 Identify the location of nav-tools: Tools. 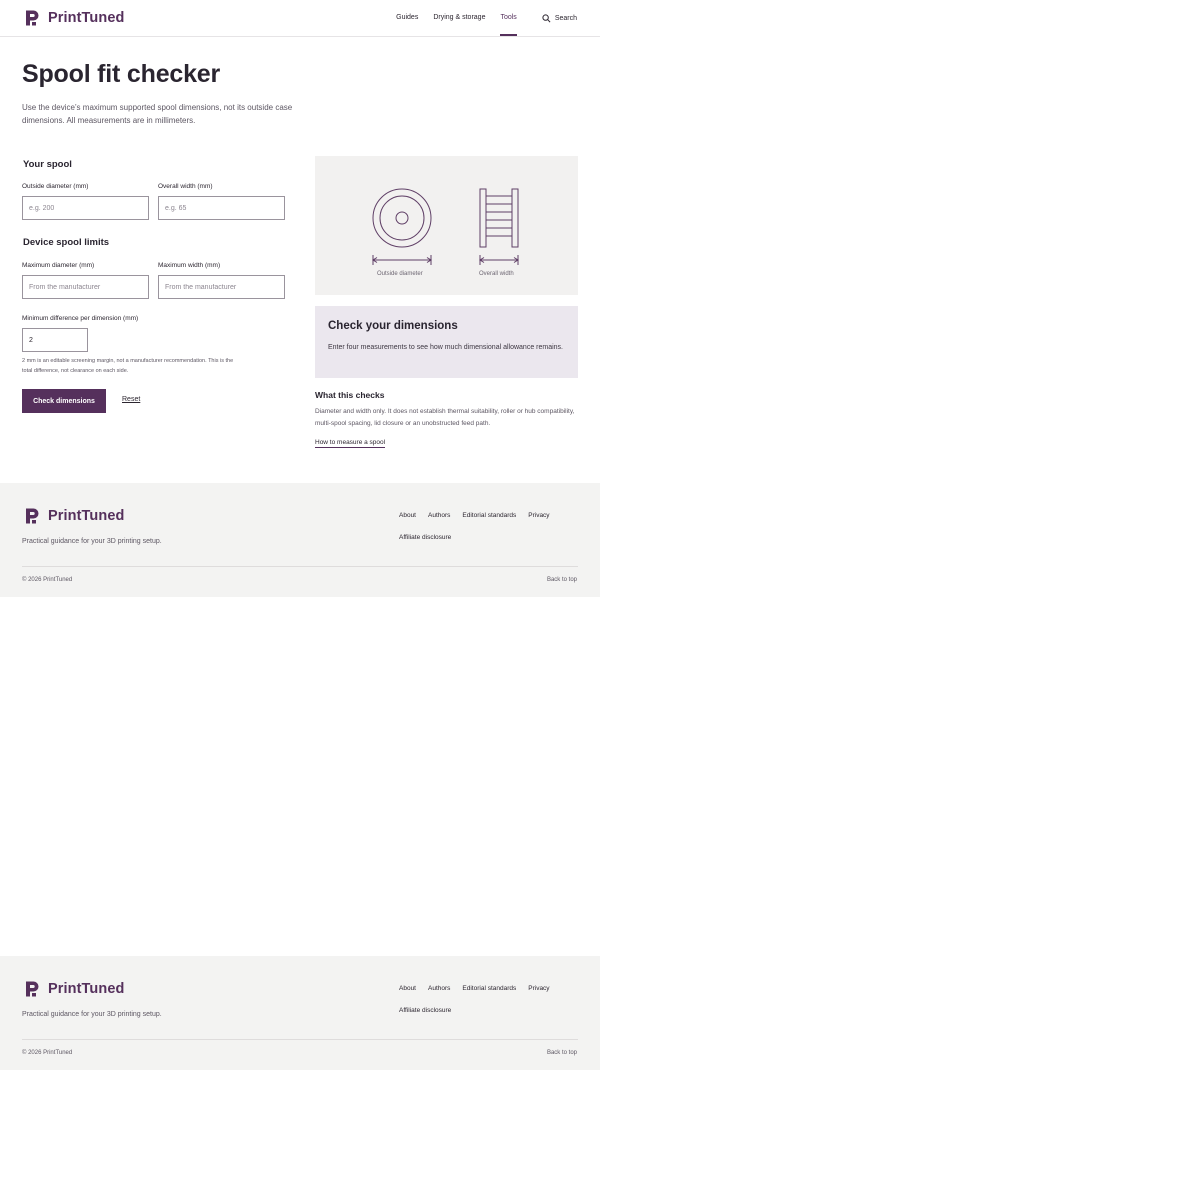
(508, 18).